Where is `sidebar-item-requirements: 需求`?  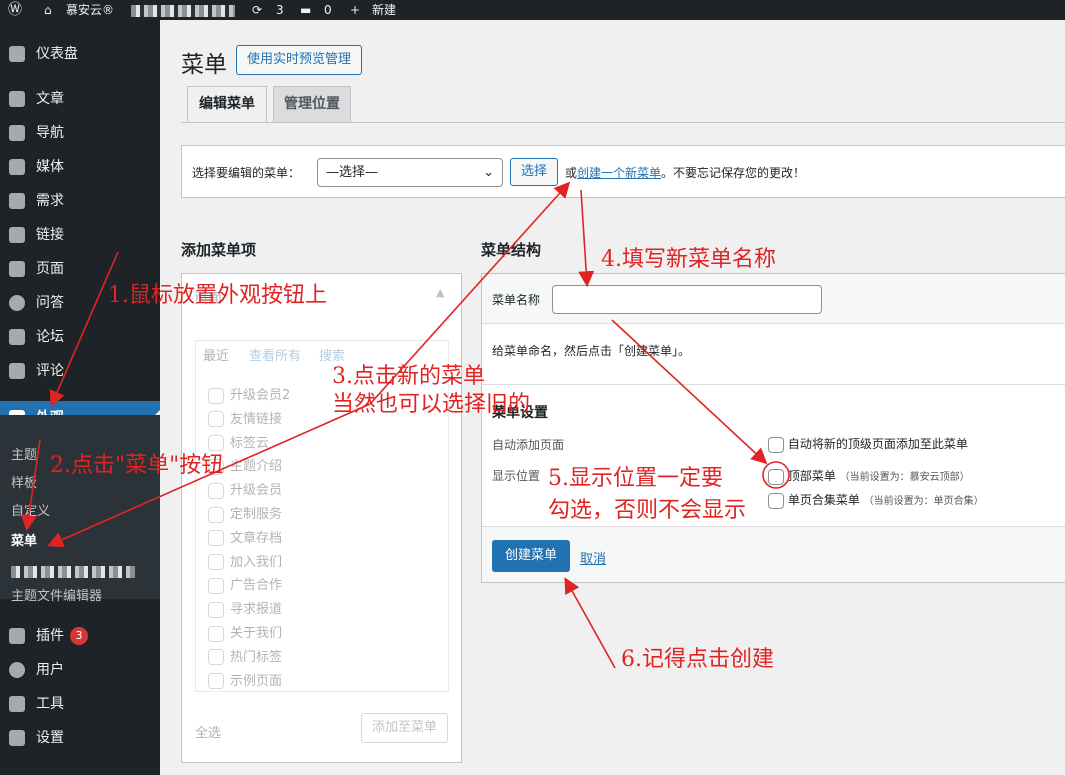
sidebar-item-requirements: 需求 is located at coordinates (80, 201).